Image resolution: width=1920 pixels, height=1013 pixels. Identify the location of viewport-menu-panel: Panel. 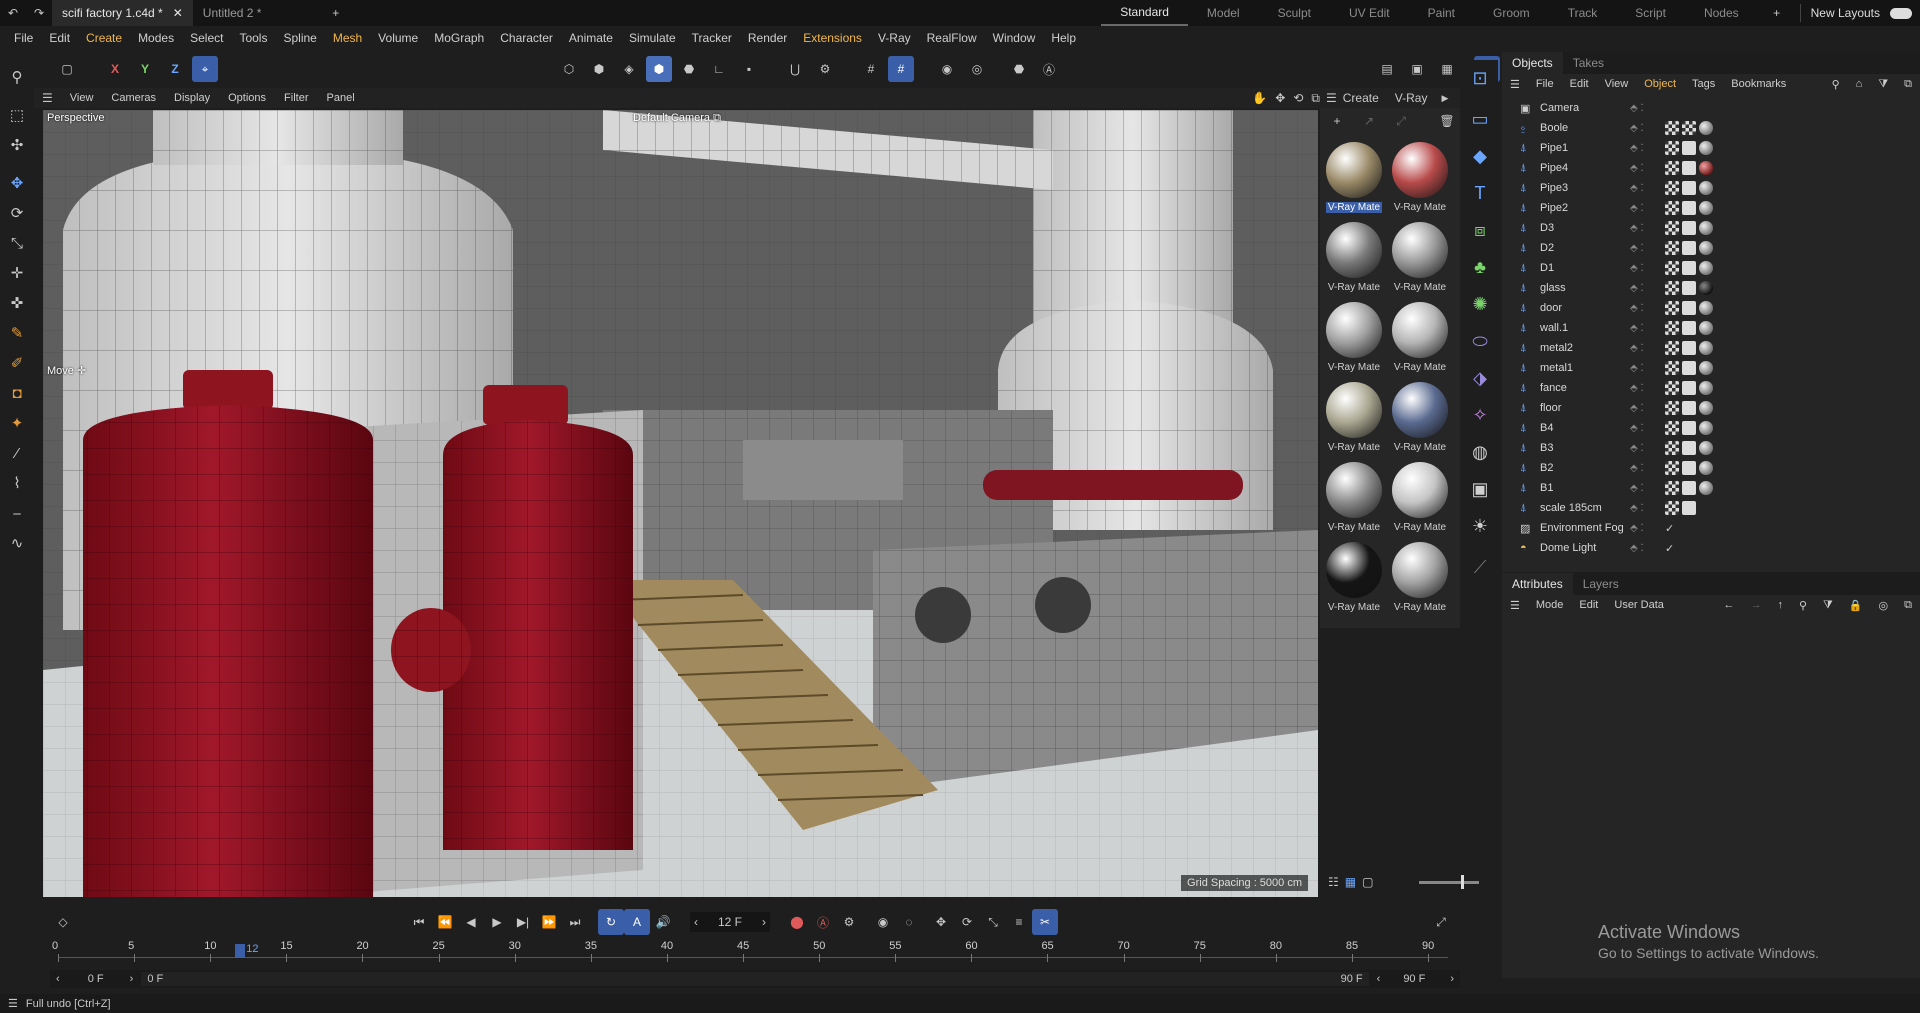
(341, 98).